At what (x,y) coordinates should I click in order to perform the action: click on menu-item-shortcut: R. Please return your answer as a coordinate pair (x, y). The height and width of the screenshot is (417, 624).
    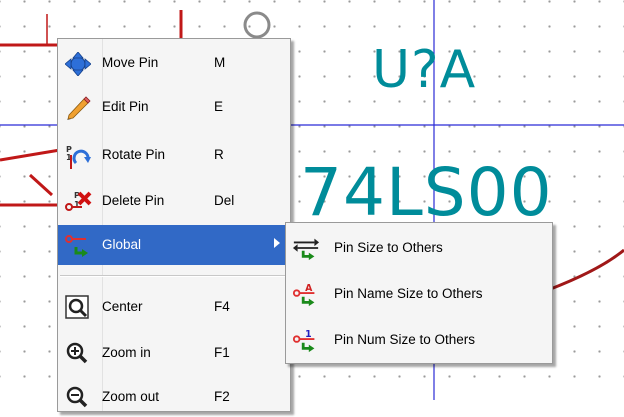
    Looking at the image, I should click on (219, 154).